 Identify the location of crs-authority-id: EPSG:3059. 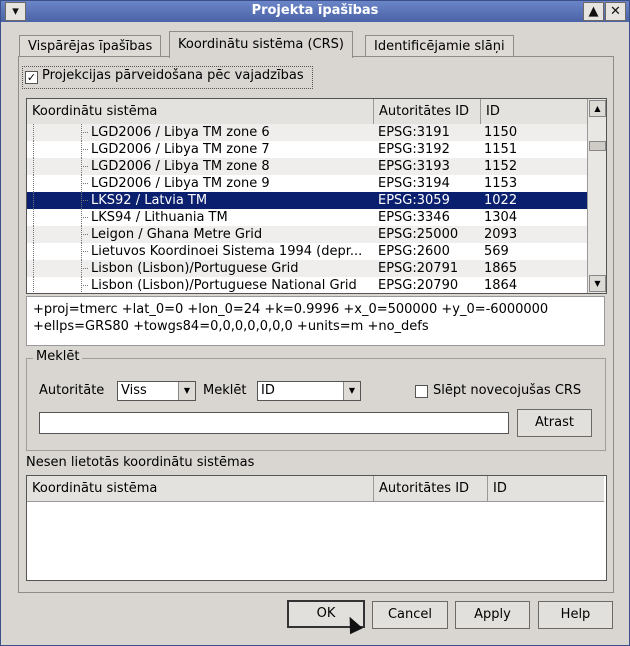
(414, 200).